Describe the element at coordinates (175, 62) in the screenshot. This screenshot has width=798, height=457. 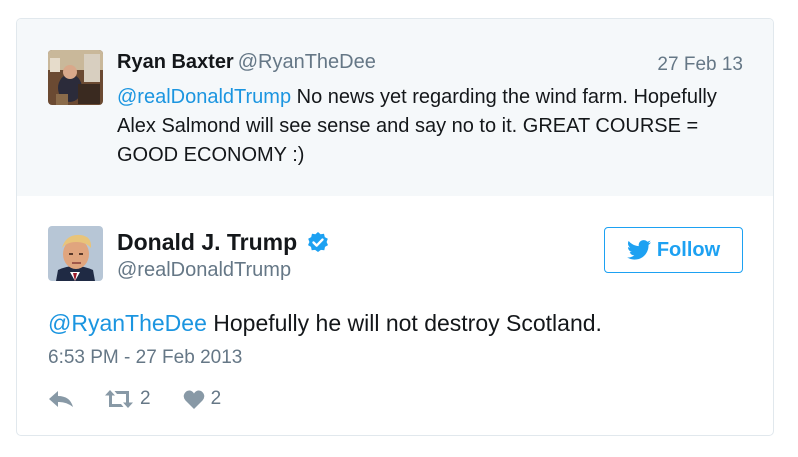
I see `parent-author-name: Ryan Baxter` at that location.